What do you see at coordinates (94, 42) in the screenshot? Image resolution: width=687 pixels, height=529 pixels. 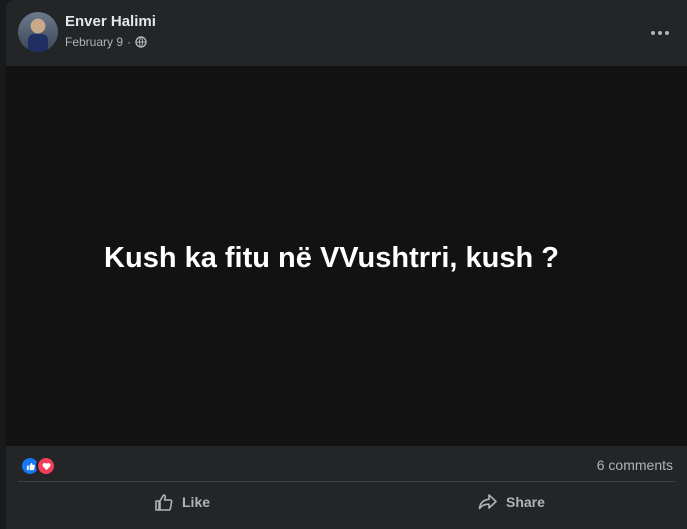 I see `post-date: February 9` at bounding box center [94, 42].